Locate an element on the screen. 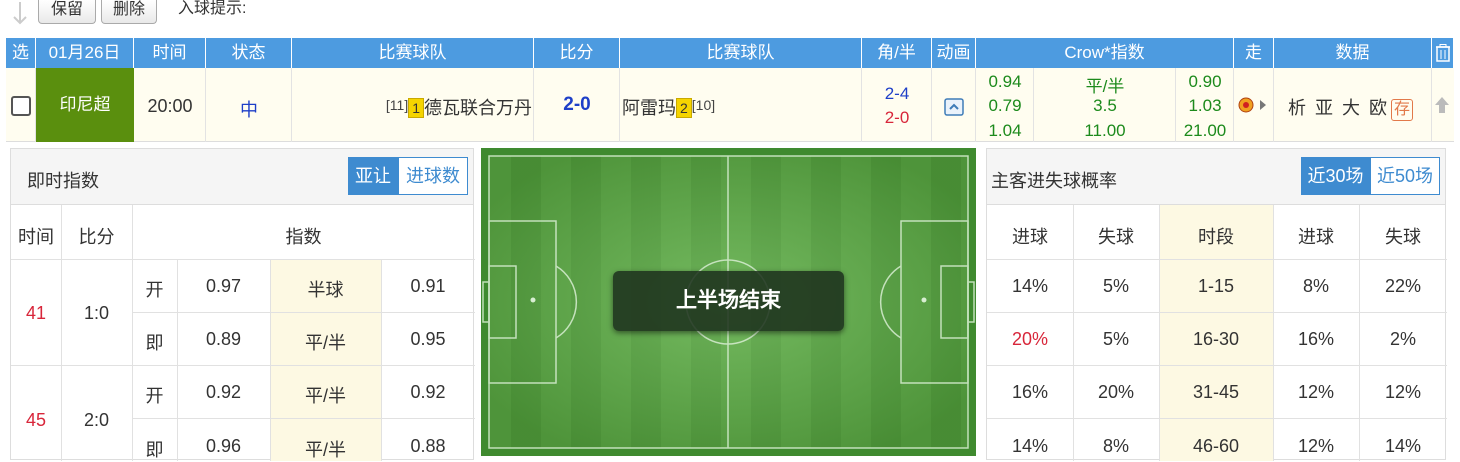  odds-time: 45 is located at coordinates (36, 420).